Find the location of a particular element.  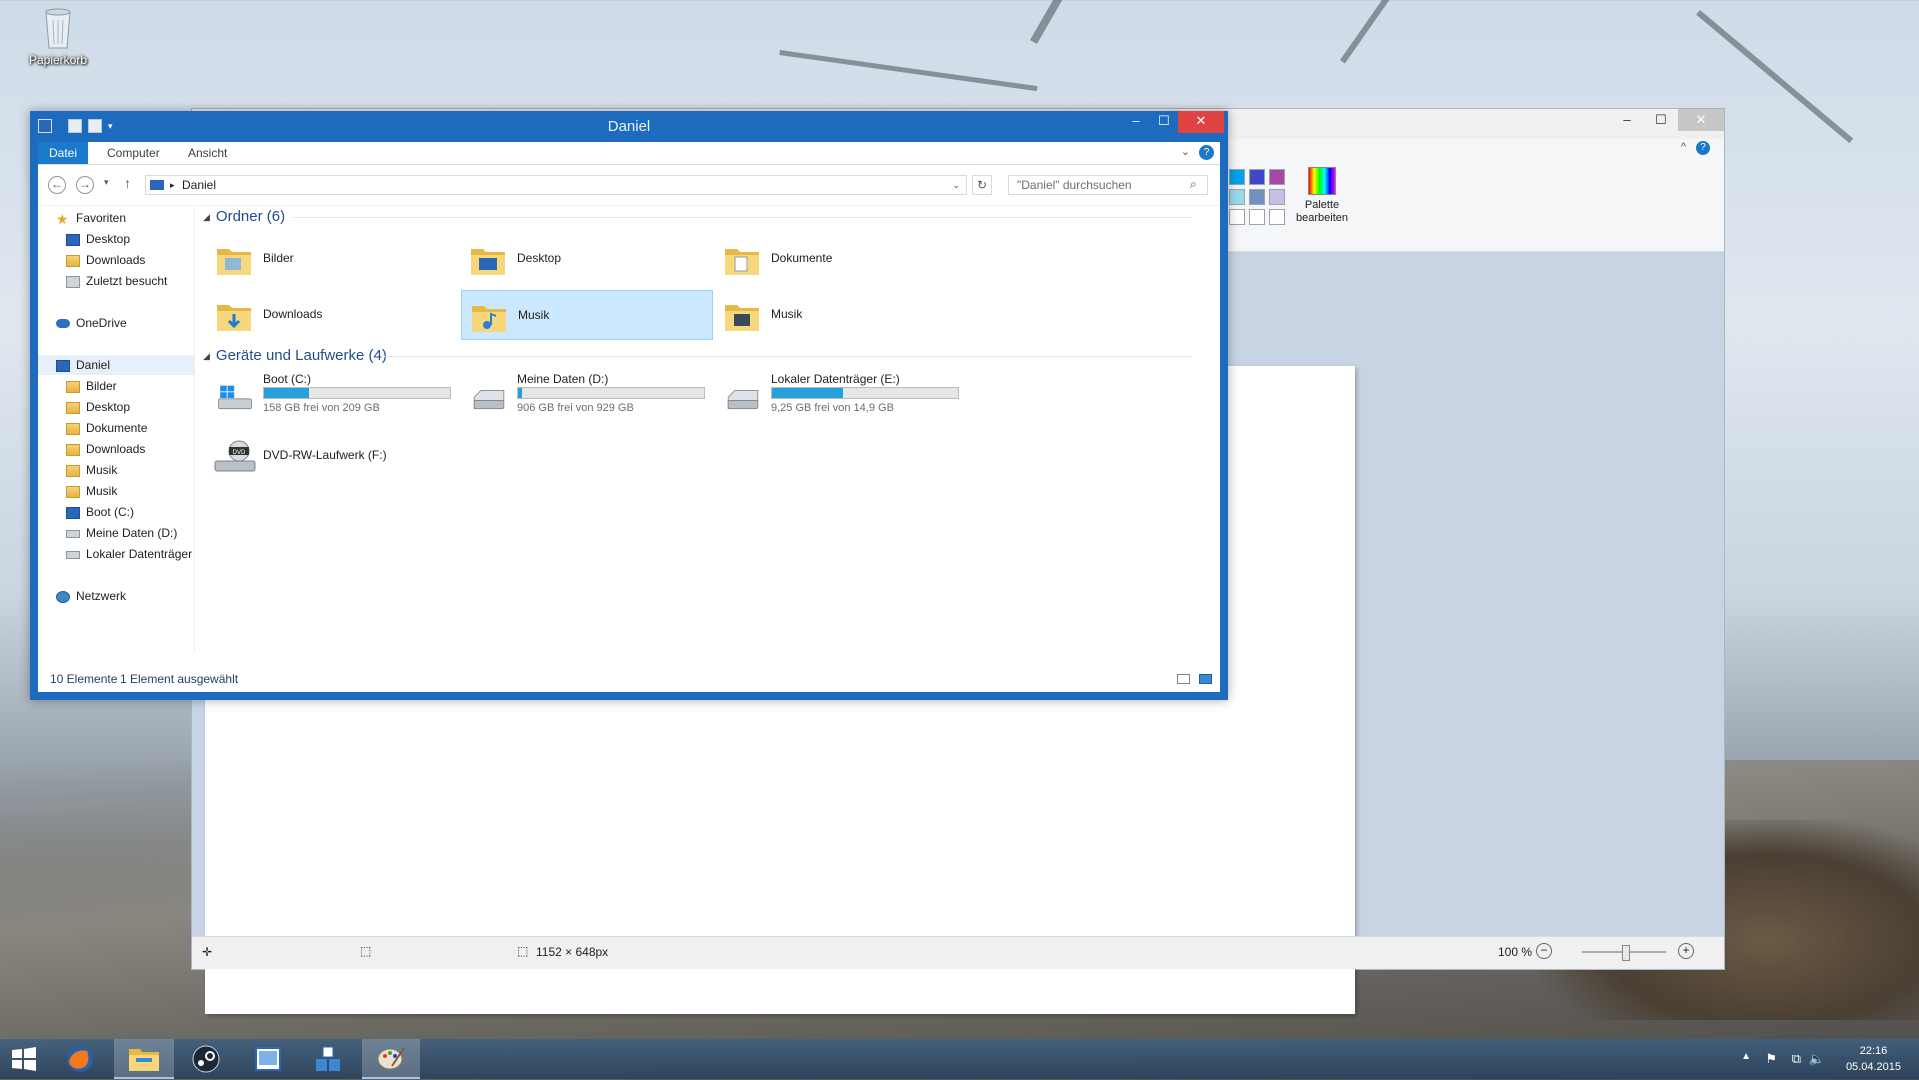

zoom-slider-thumb is located at coordinates (1626, 953).